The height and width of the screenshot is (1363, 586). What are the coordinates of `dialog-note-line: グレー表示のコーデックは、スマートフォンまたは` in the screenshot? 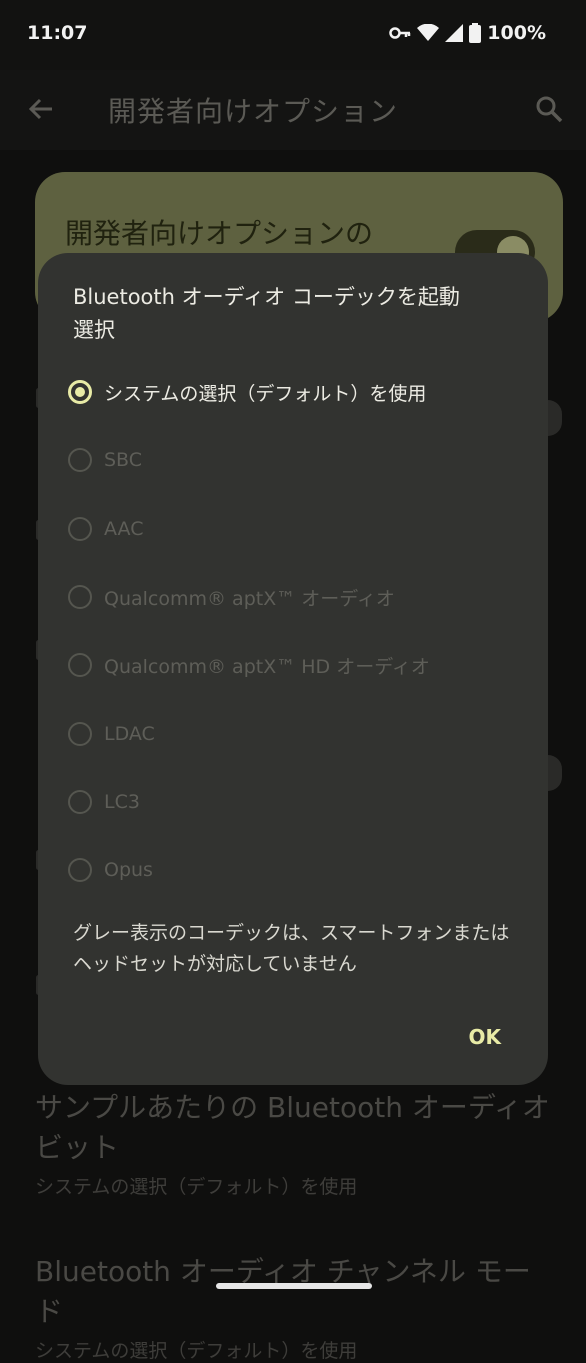 It's located at (291, 933).